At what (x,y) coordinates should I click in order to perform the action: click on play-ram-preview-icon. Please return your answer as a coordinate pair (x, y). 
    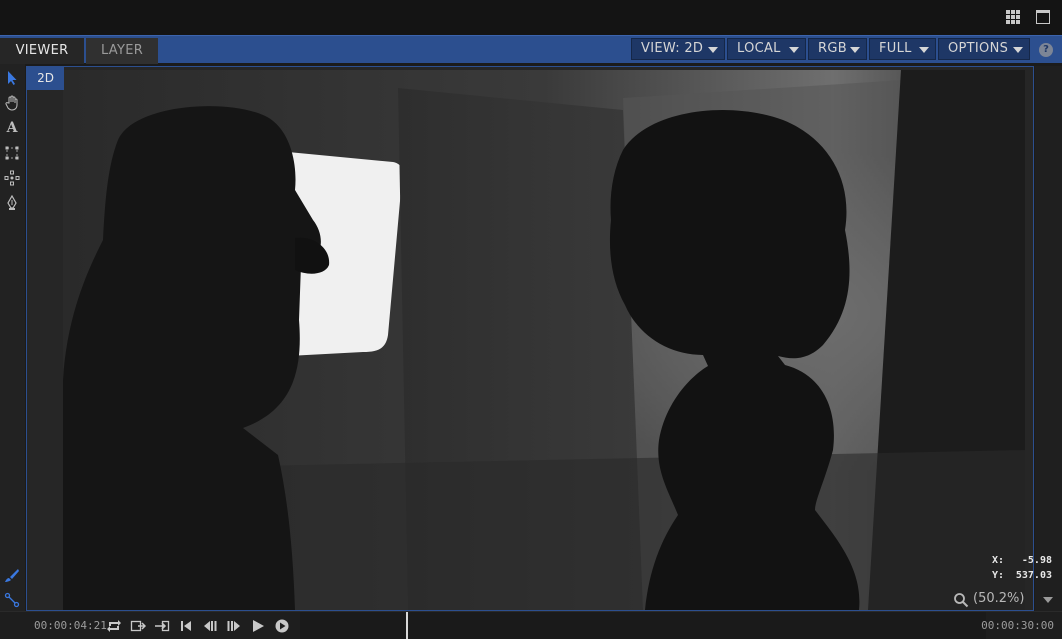
    Looking at the image, I should click on (282, 626).